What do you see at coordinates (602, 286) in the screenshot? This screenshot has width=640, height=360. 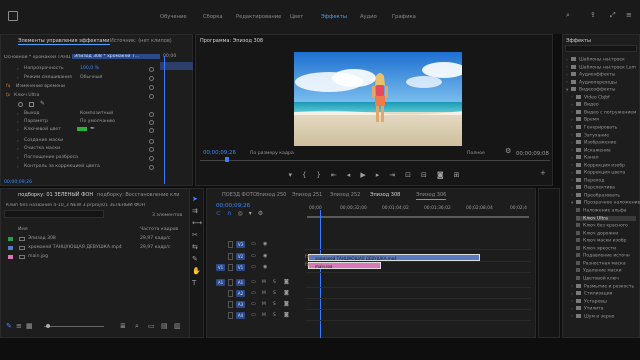 I see `effects-tree-item: › Размытие и резкость` at bounding box center [602, 286].